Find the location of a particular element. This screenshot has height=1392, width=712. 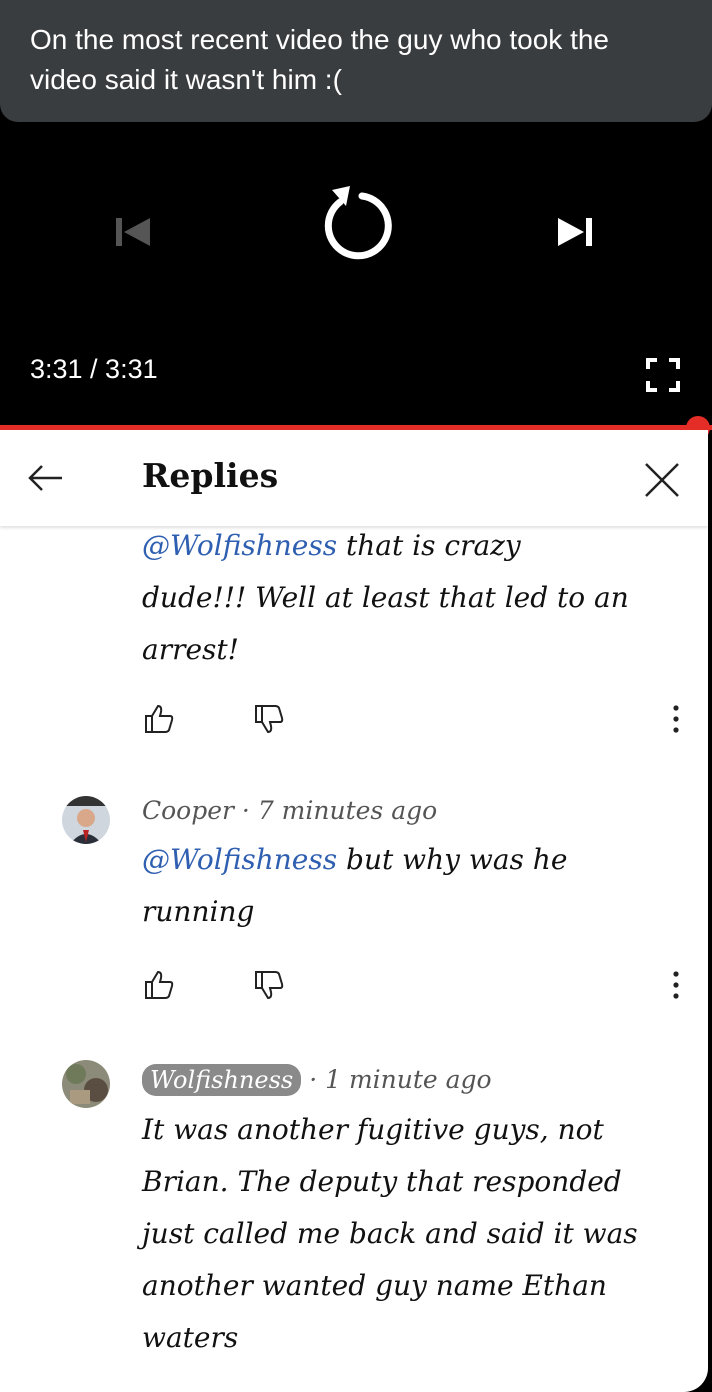

skip-previous-icon is located at coordinates (133, 232).